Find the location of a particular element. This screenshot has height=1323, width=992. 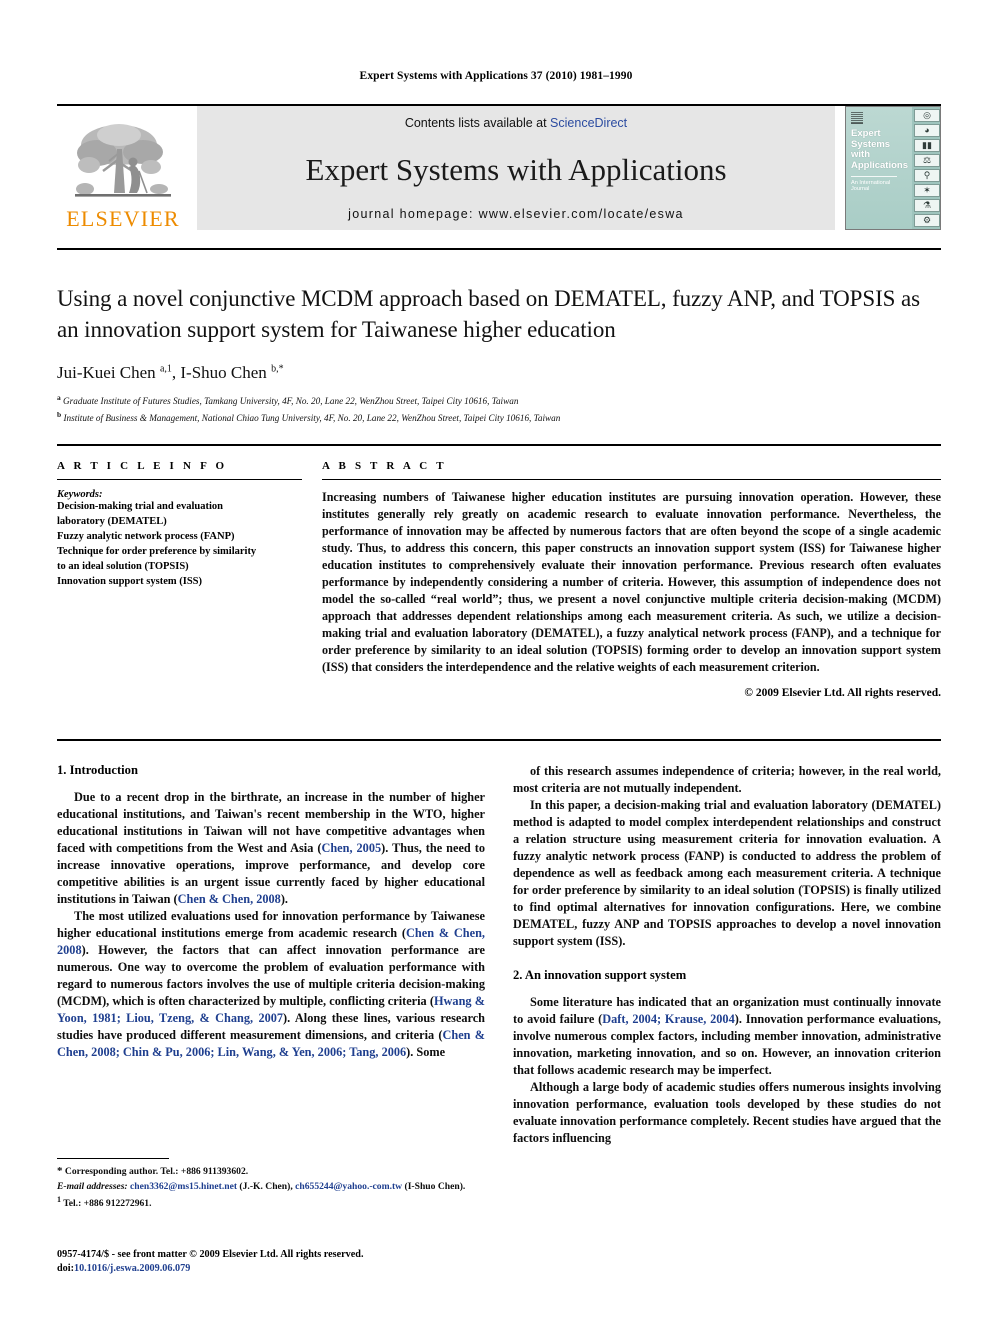

microscope-icon: ⚲ is located at coordinates (927, 175).